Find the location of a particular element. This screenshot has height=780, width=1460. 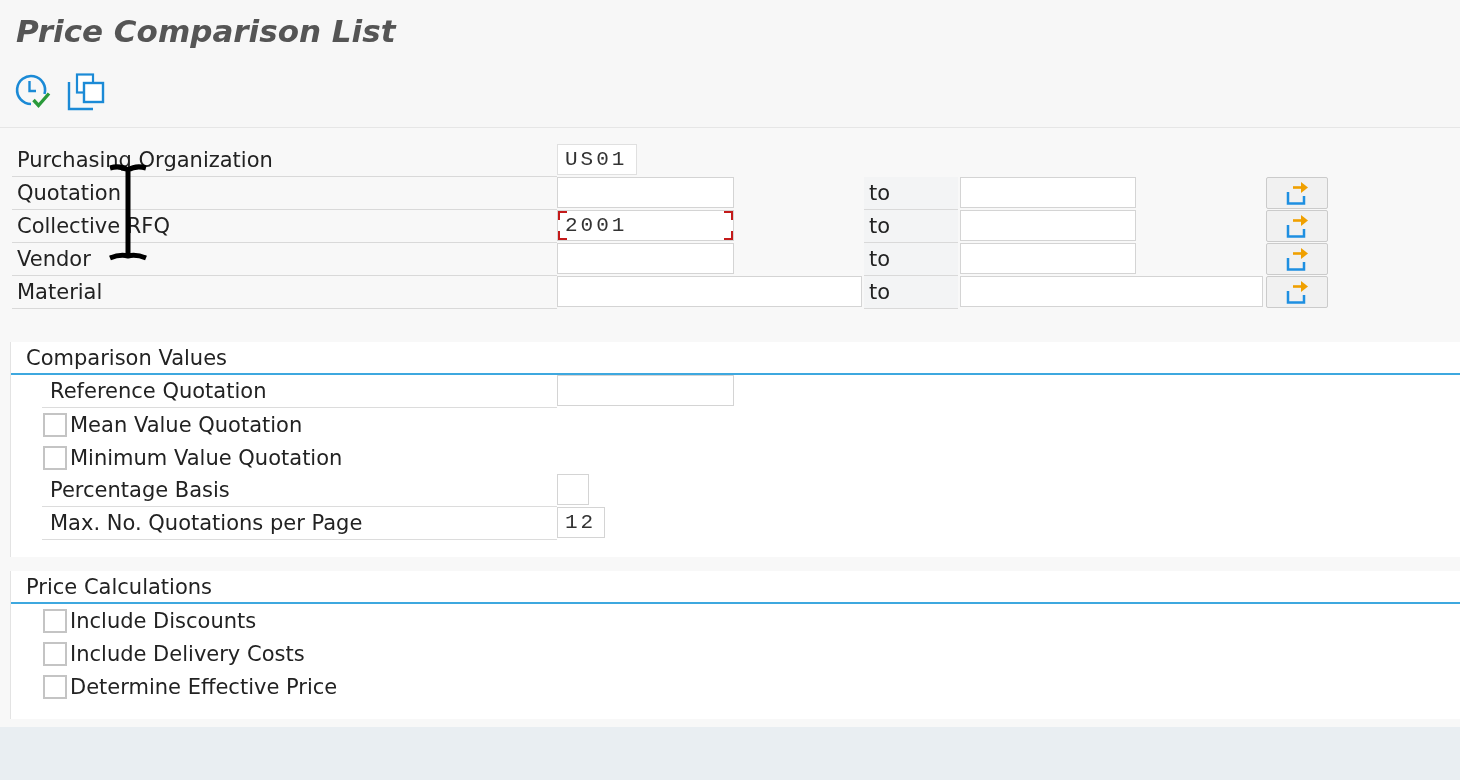

field-label: Material is located at coordinates (284, 292).